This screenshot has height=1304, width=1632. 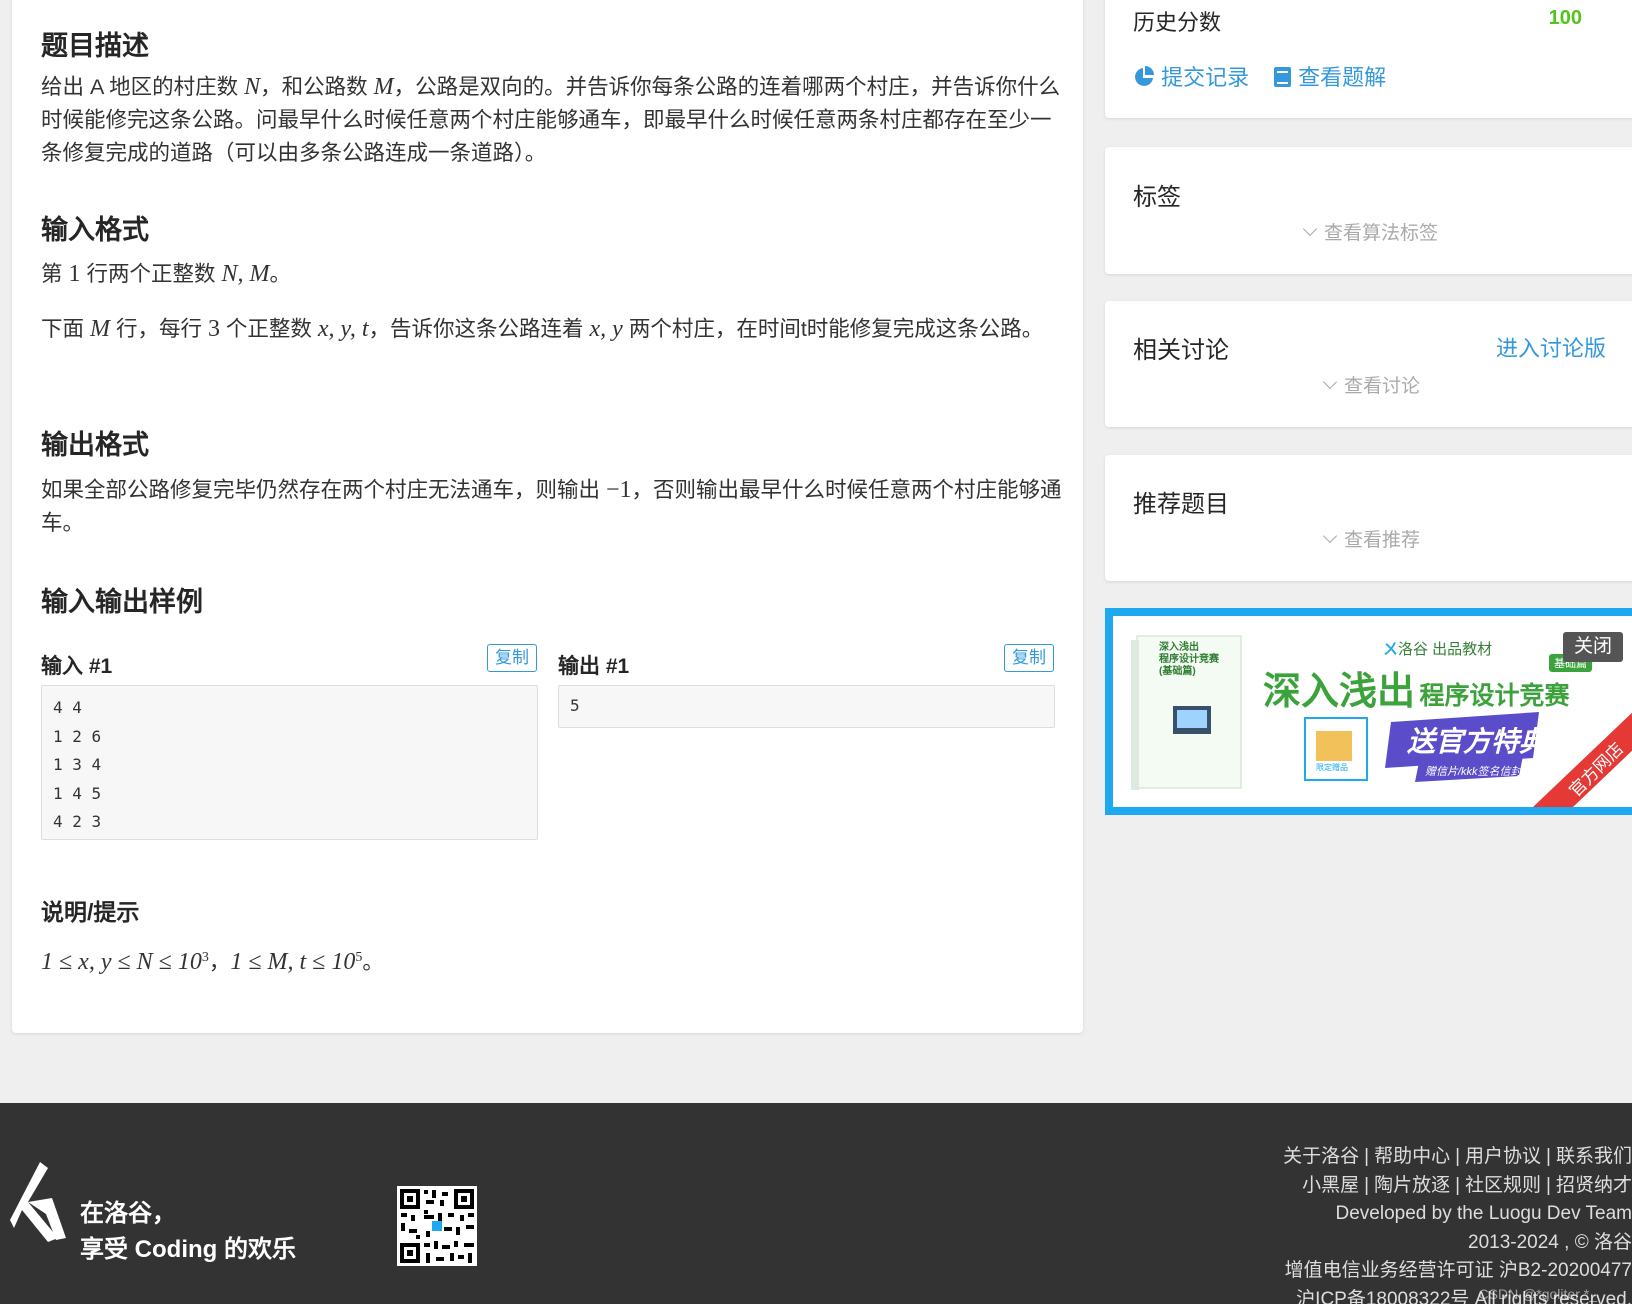 I want to click on footer-license: 增值电信业务经营许可证 沪B2-20200477, so click(x=1458, y=1270).